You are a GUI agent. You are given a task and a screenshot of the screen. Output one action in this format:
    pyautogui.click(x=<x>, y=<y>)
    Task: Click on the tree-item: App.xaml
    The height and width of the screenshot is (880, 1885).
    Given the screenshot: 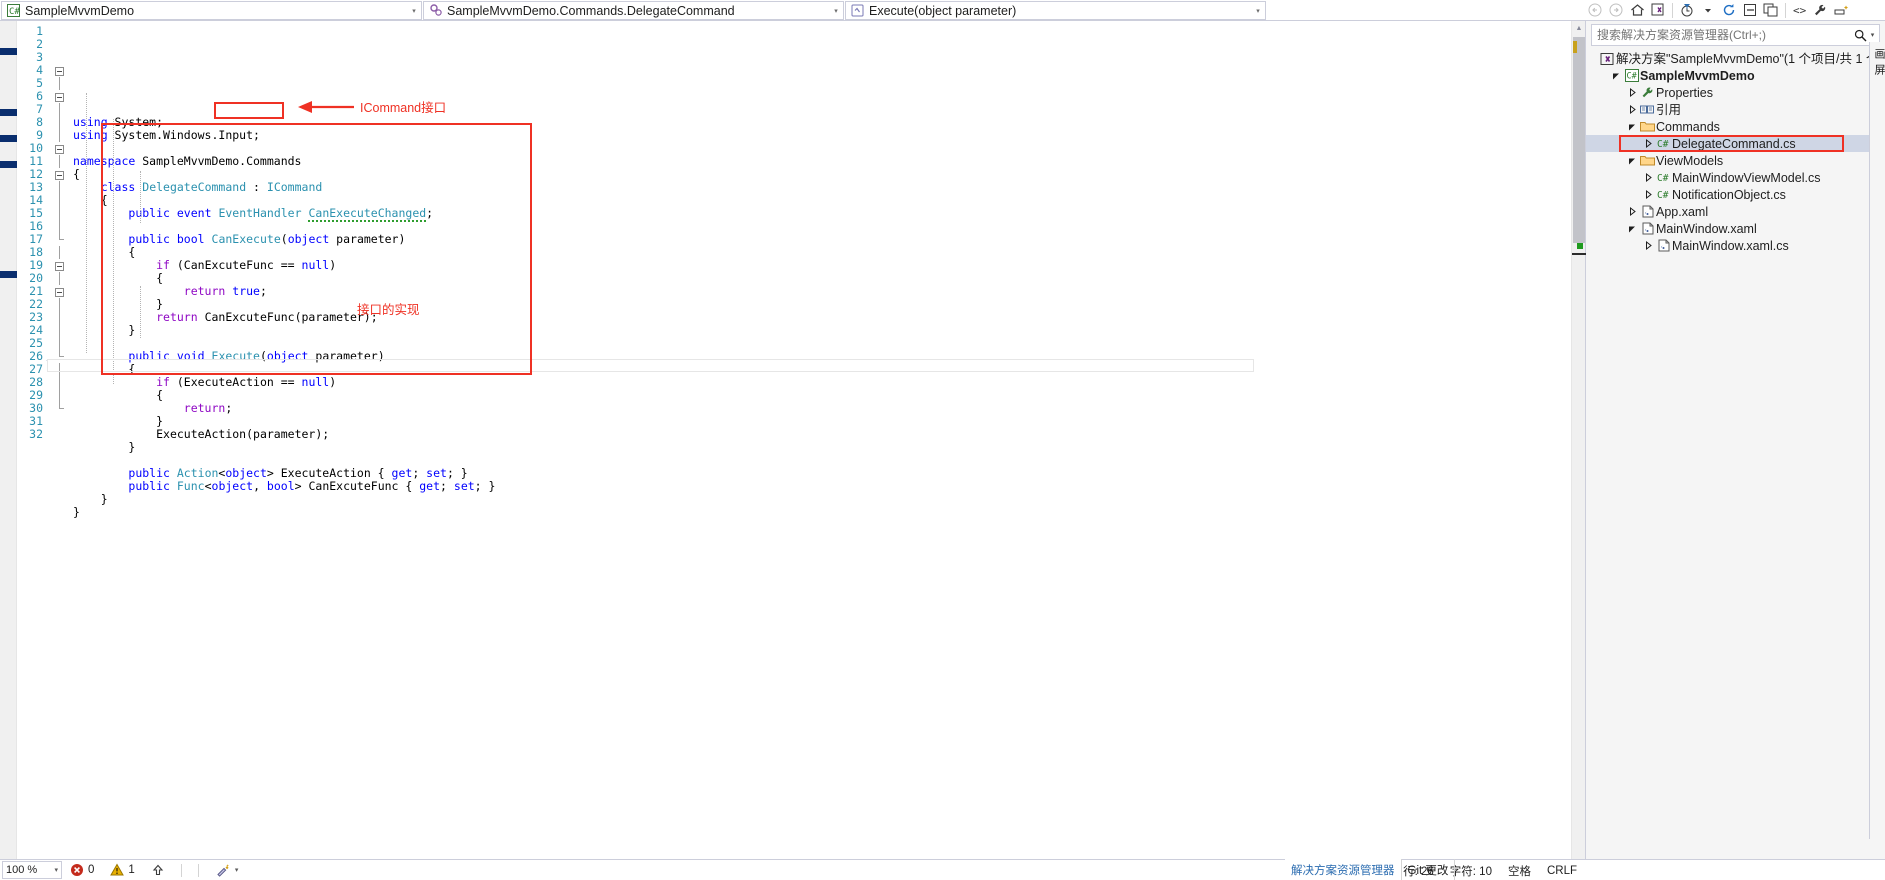 What is the action you would take?
    pyautogui.click(x=1735, y=211)
    